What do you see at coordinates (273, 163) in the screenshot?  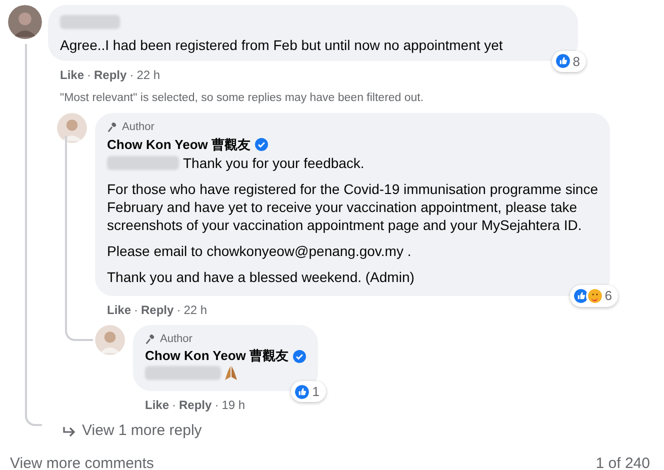 I see `comment-text: Thank you for your feedback.` at bounding box center [273, 163].